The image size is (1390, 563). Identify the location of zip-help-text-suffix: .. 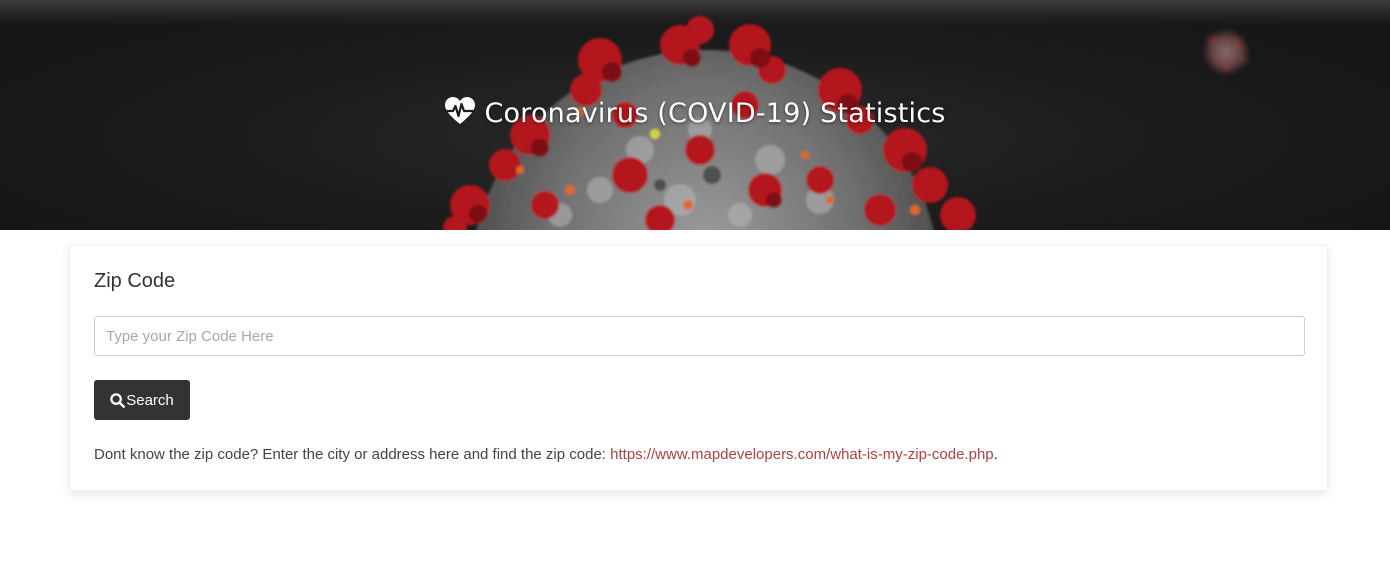
(995, 454).